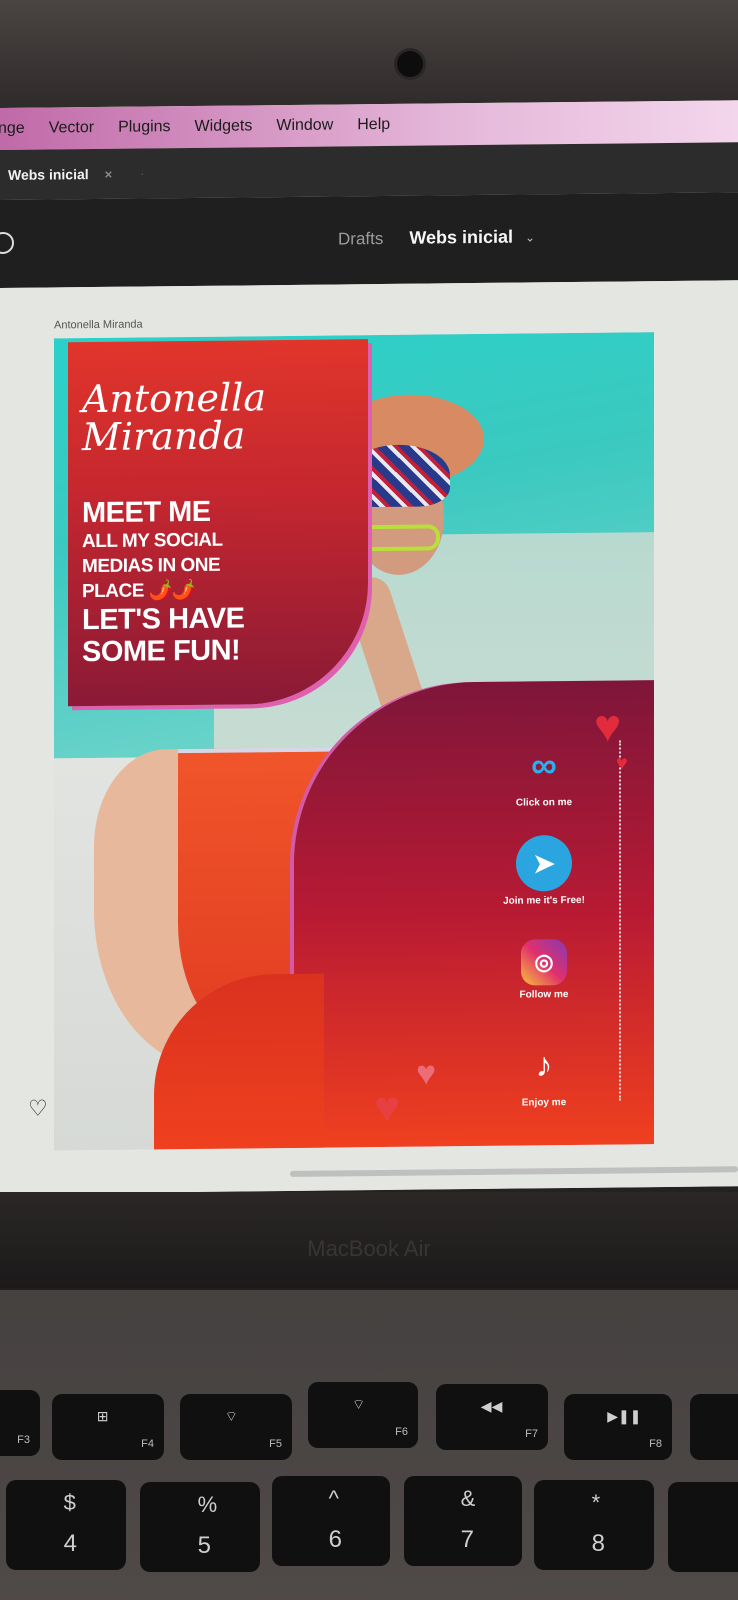  What do you see at coordinates (20, 1423) in the screenshot?
I see `key-f3: F3` at bounding box center [20, 1423].